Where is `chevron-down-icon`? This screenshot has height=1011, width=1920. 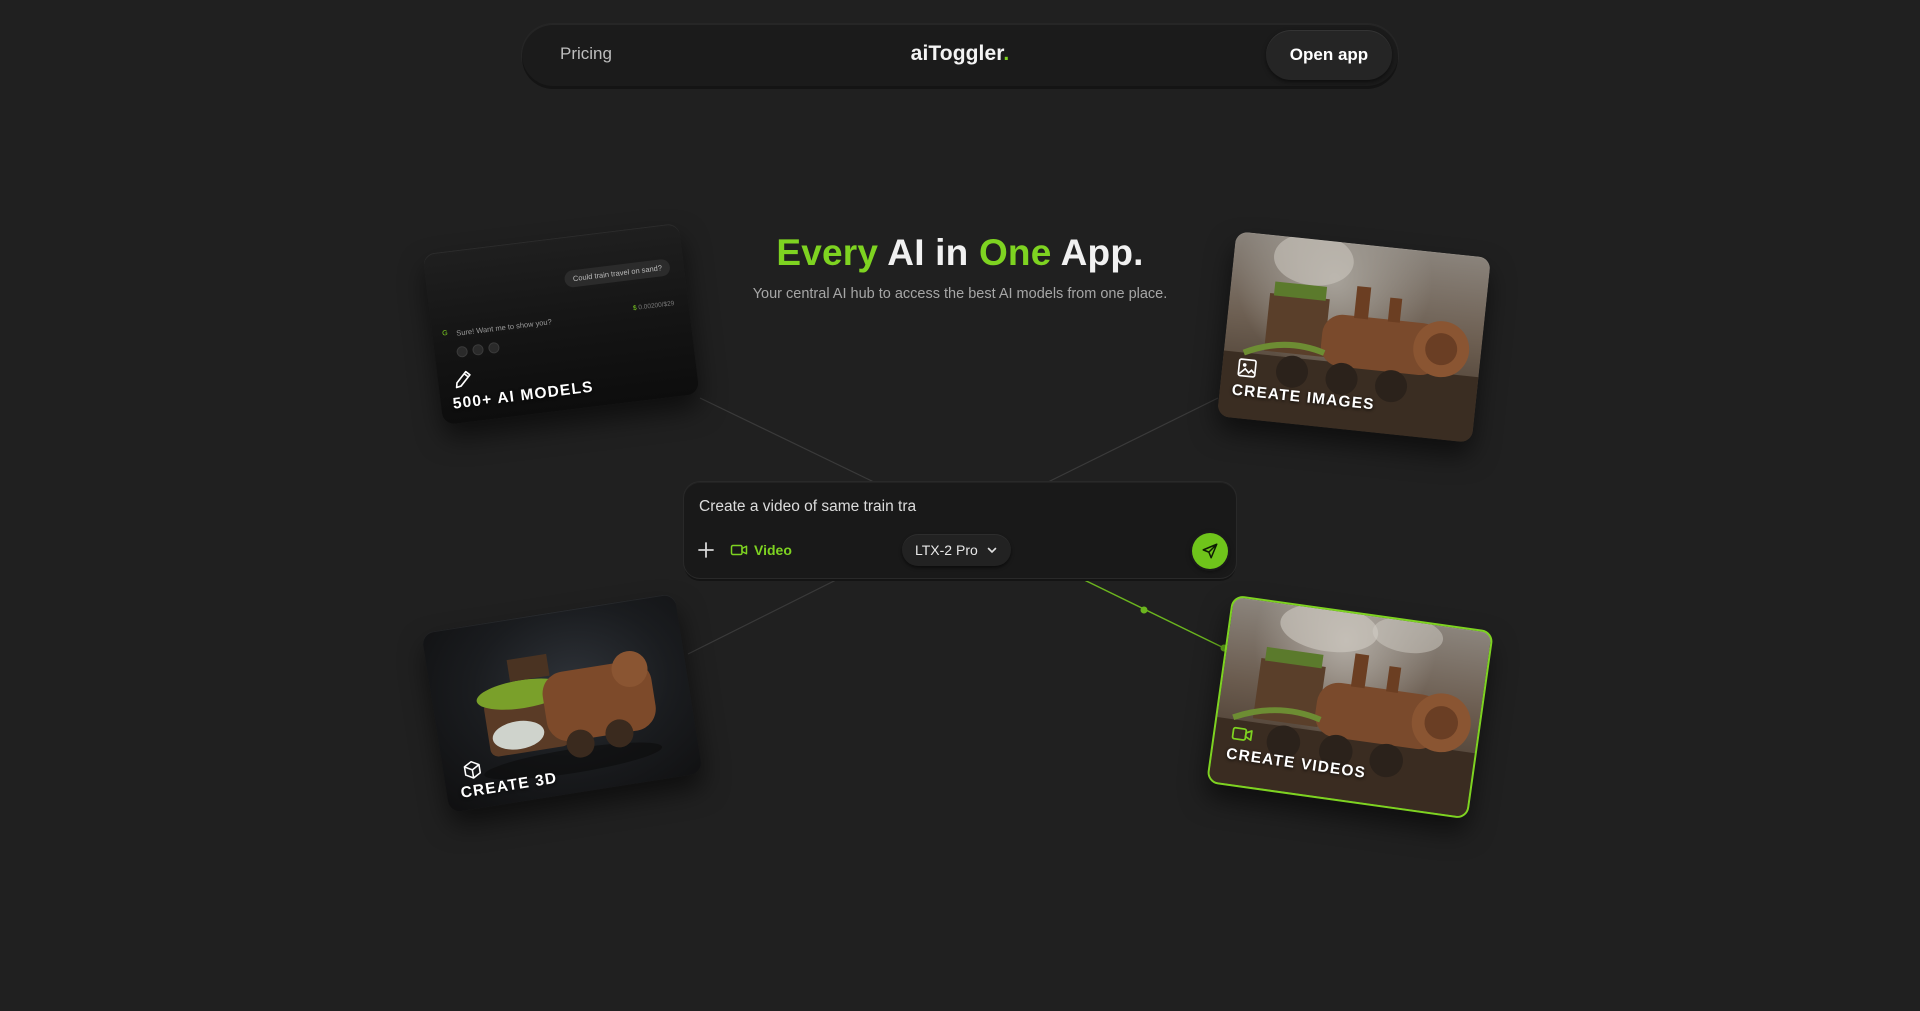 chevron-down-icon is located at coordinates (992, 550).